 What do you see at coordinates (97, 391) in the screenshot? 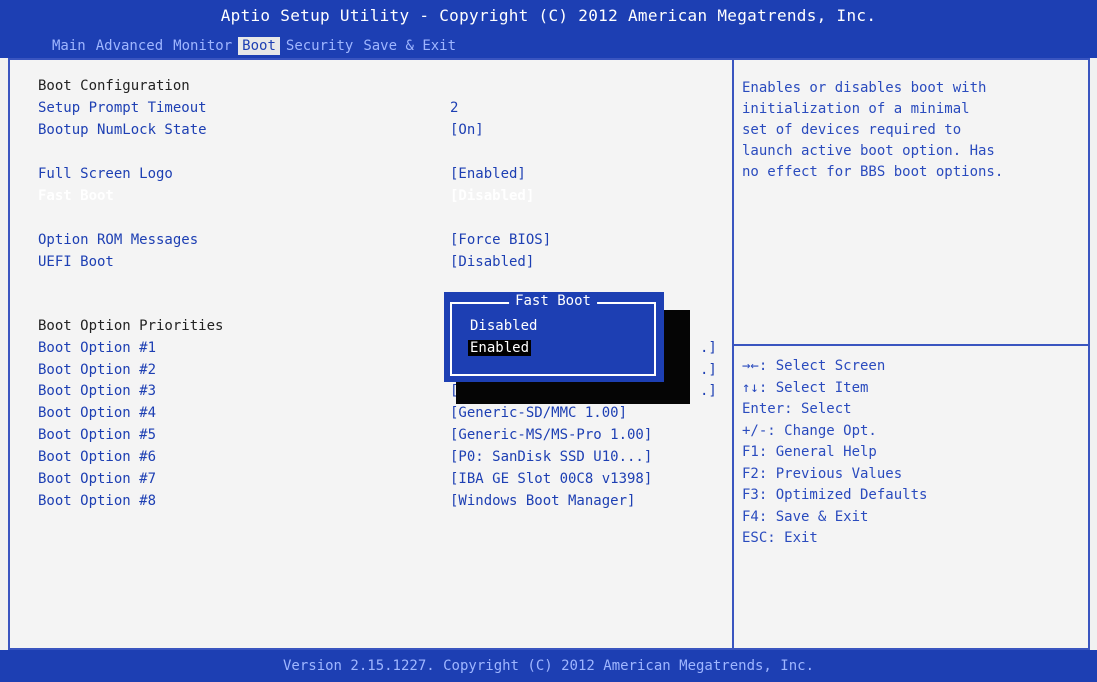
I see `boot-option-3-label: Boot Option #3` at bounding box center [97, 391].